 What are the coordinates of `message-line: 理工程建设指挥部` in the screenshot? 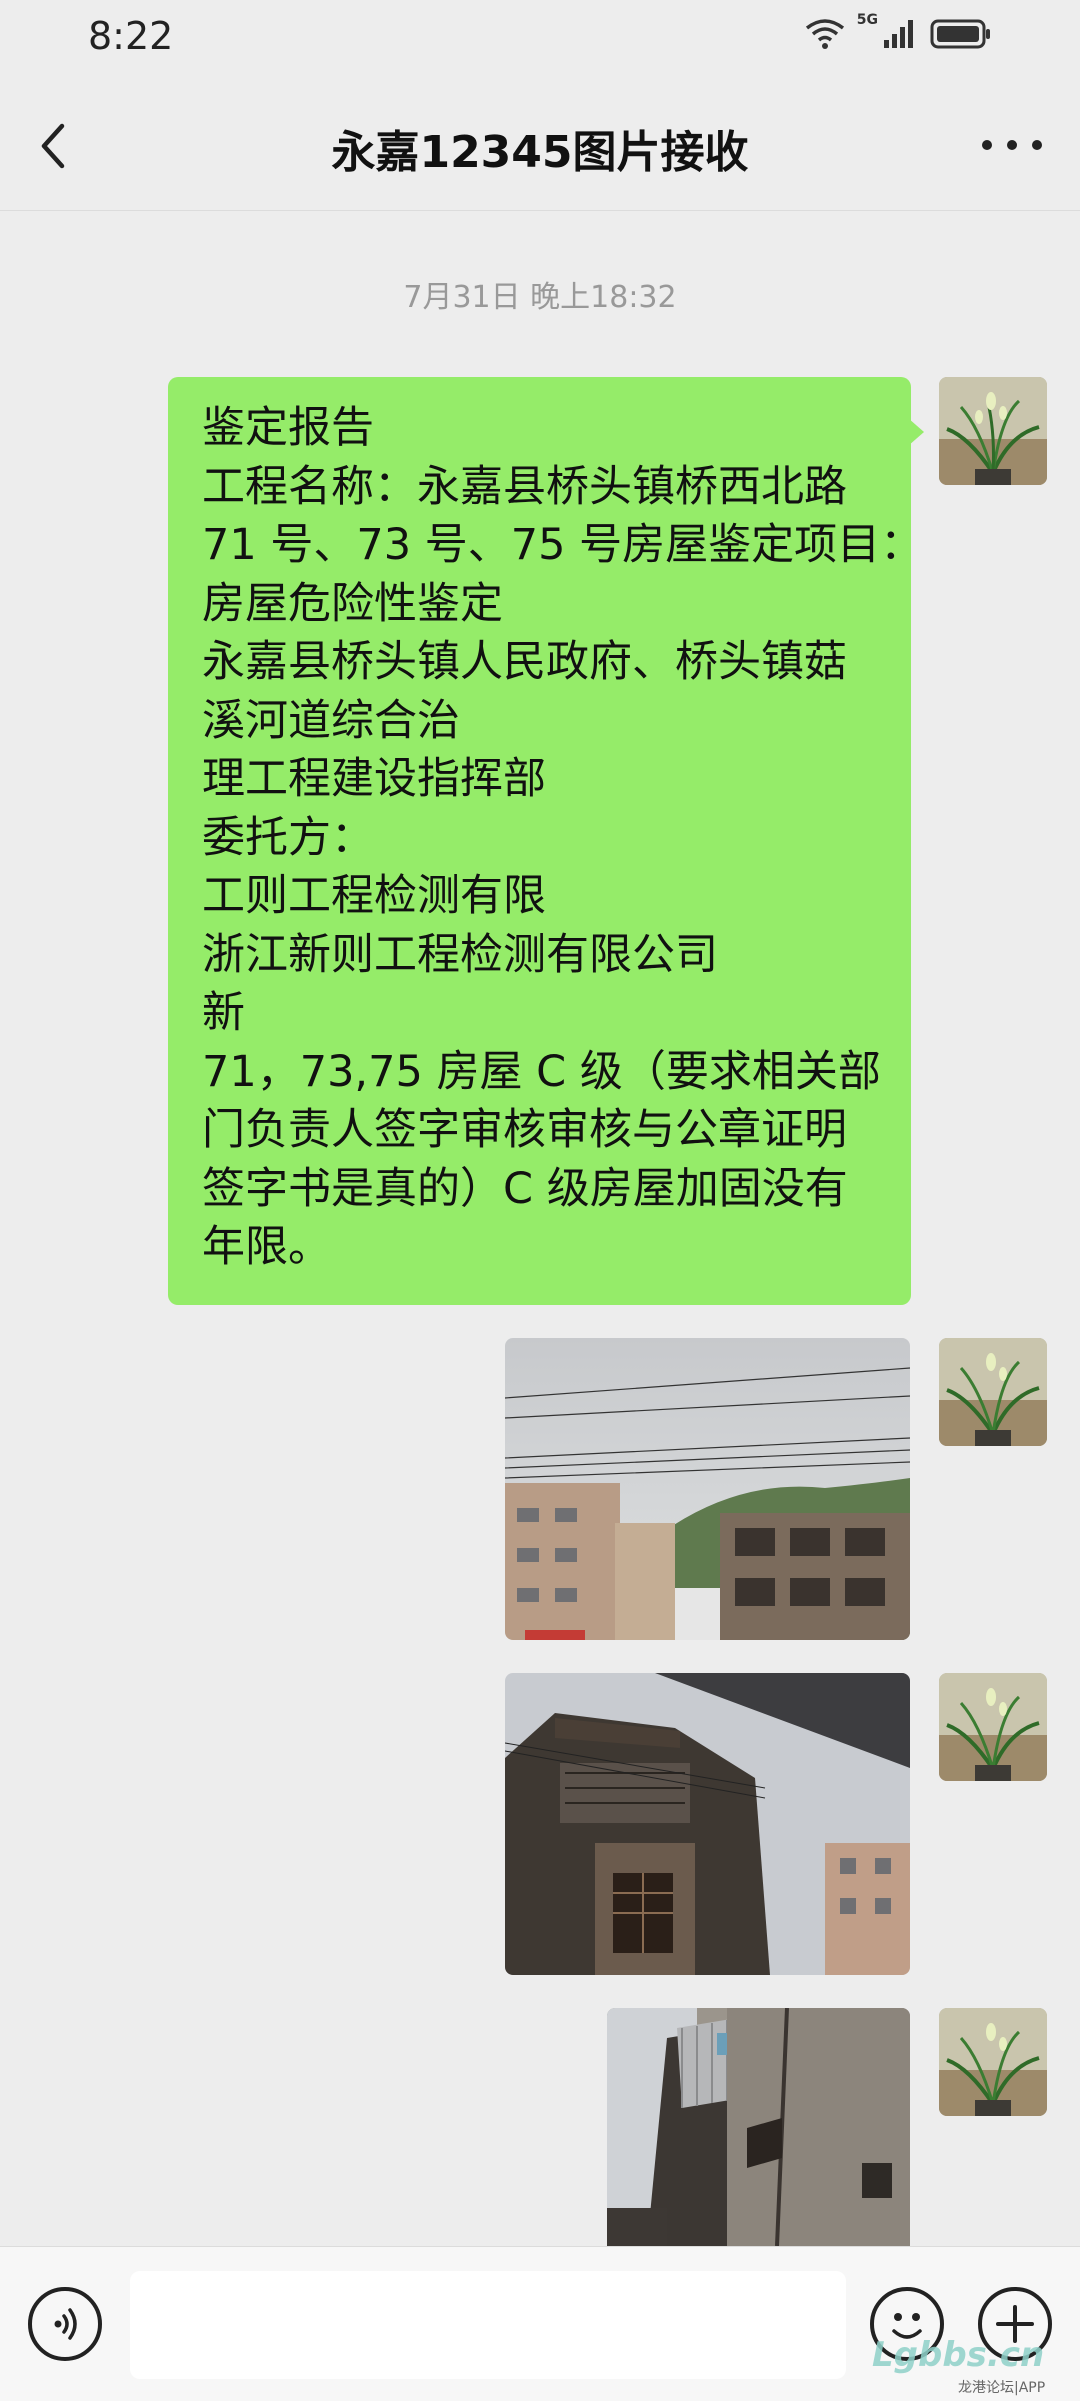 It's located at (374, 779).